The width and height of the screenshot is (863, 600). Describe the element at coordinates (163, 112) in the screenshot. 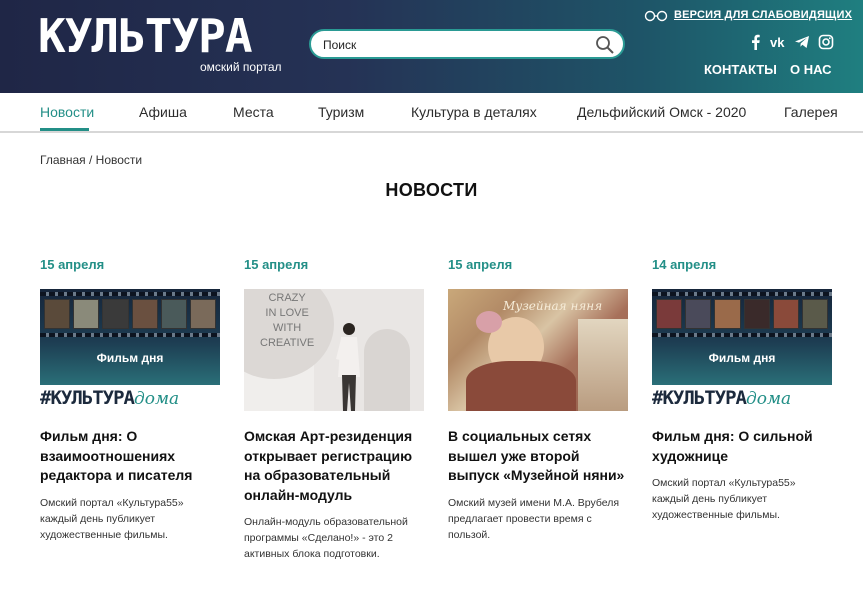

I see `nav-item-afisha: Афиша` at that location.